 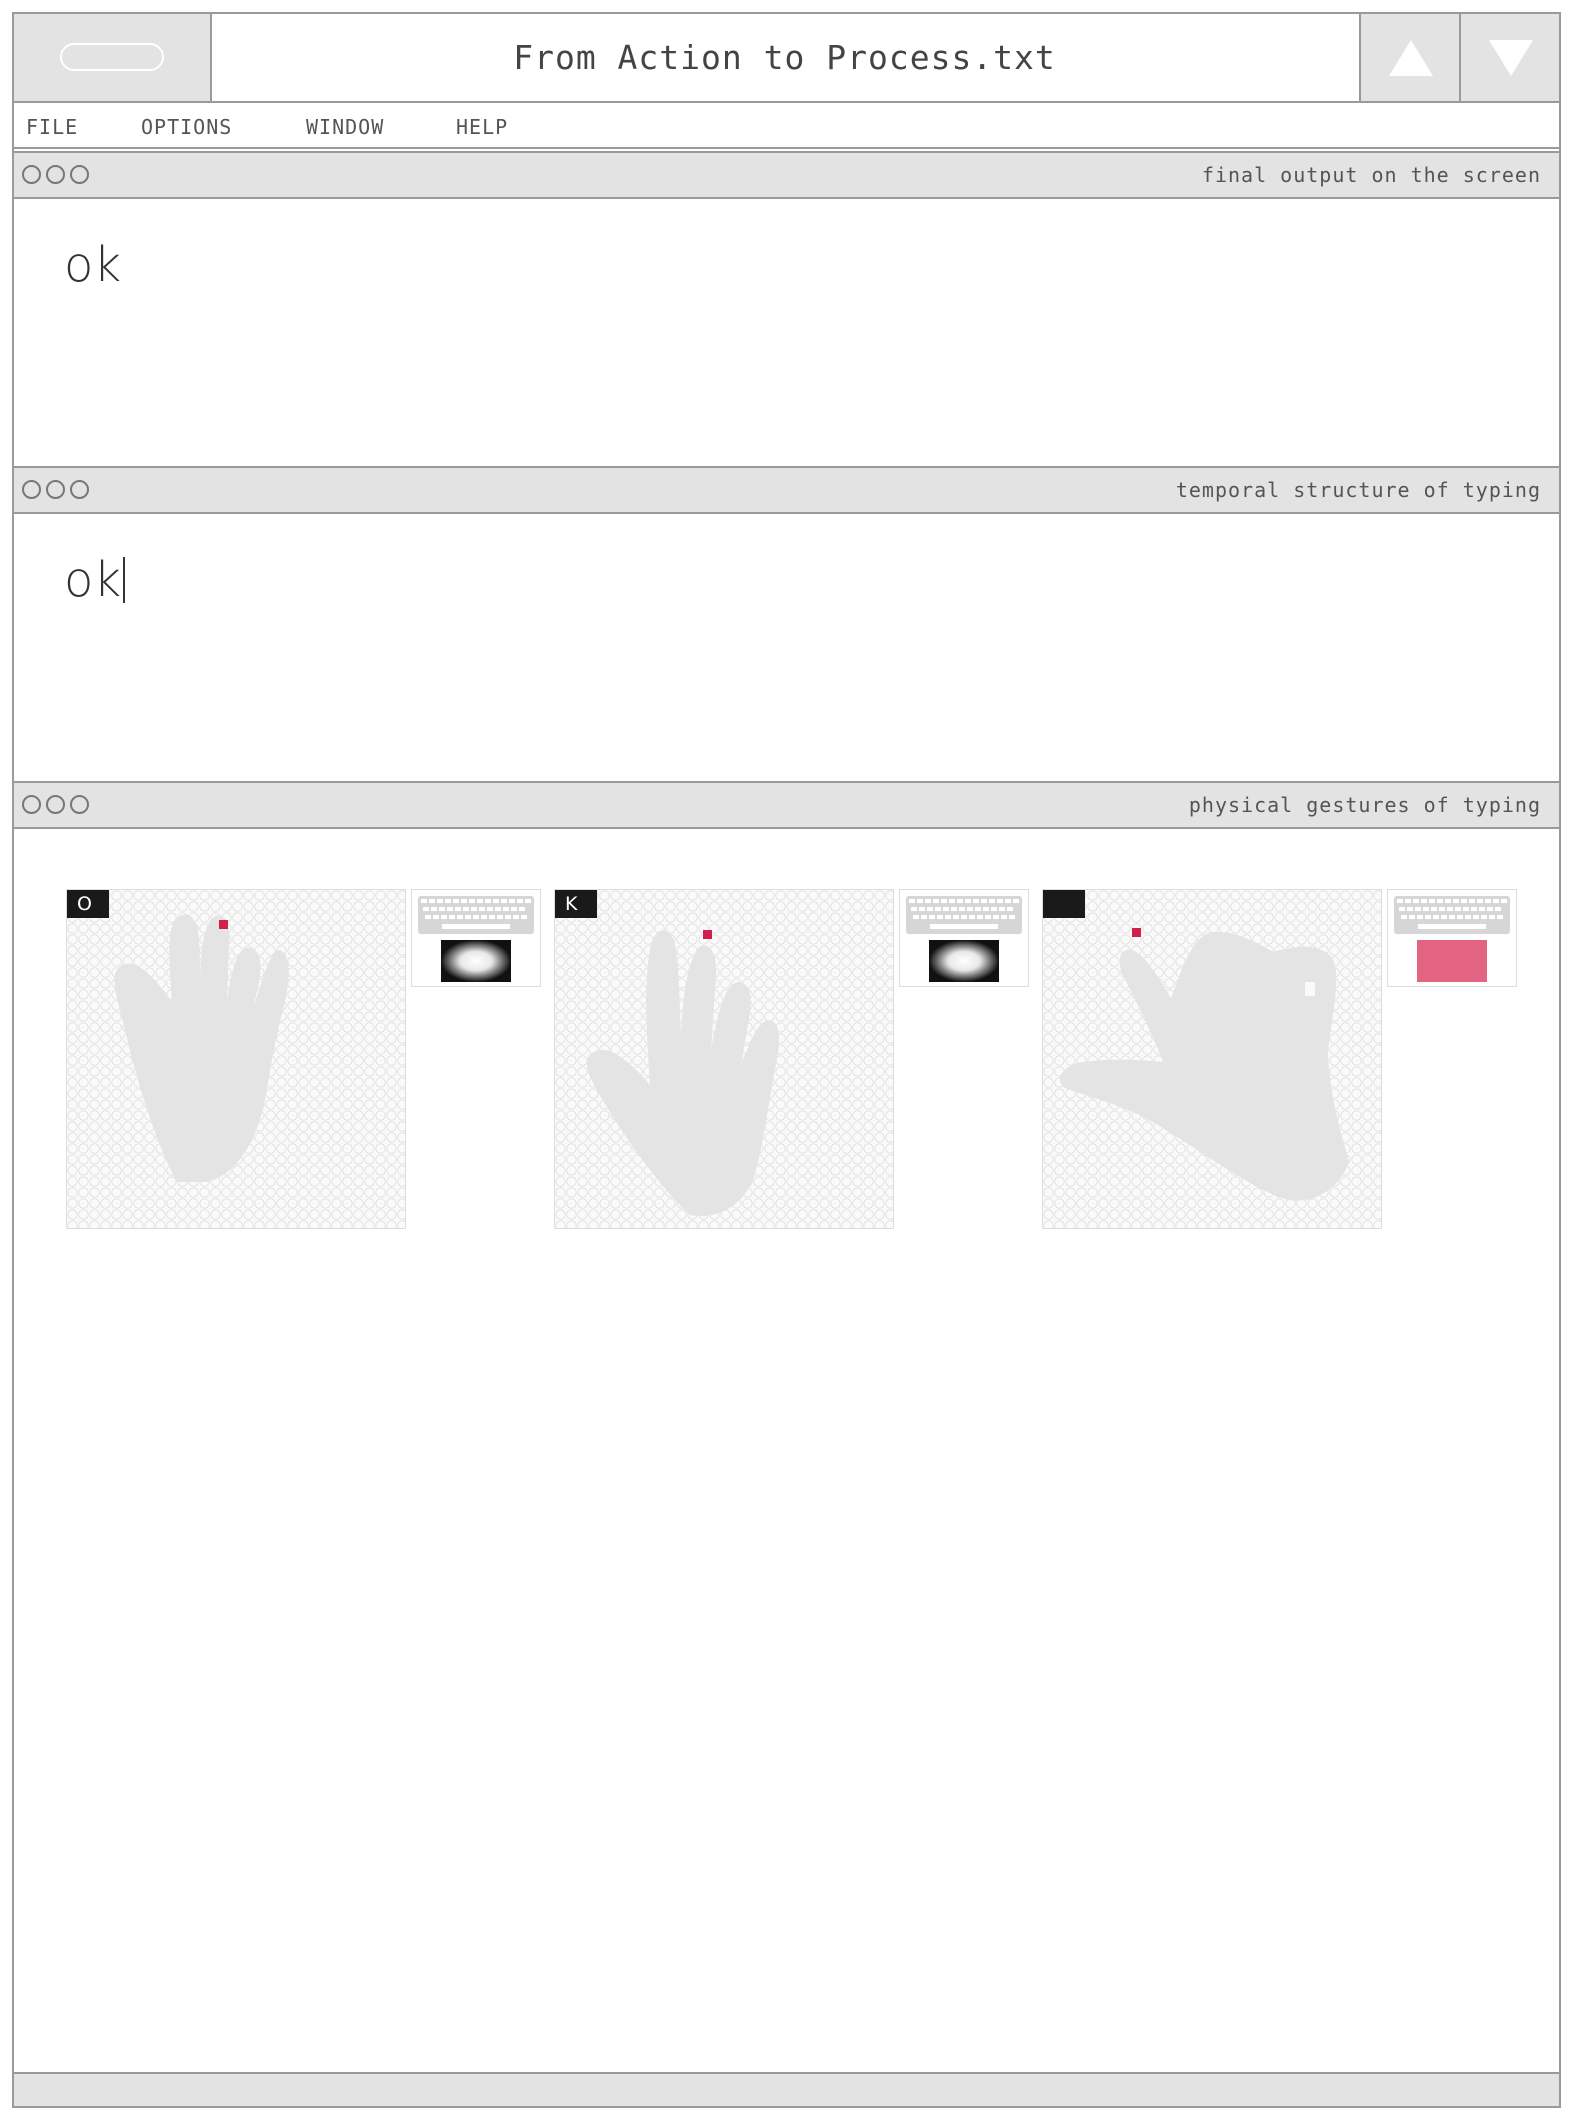 I want to click on menu-window: WINDOW, so click(x=345, y=127).